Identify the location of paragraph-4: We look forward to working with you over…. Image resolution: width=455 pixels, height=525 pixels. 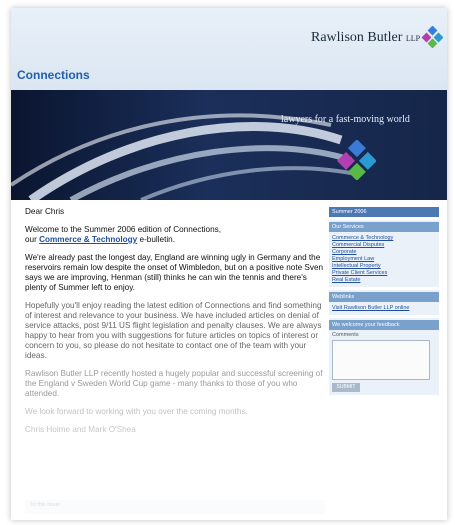
(136, 411).